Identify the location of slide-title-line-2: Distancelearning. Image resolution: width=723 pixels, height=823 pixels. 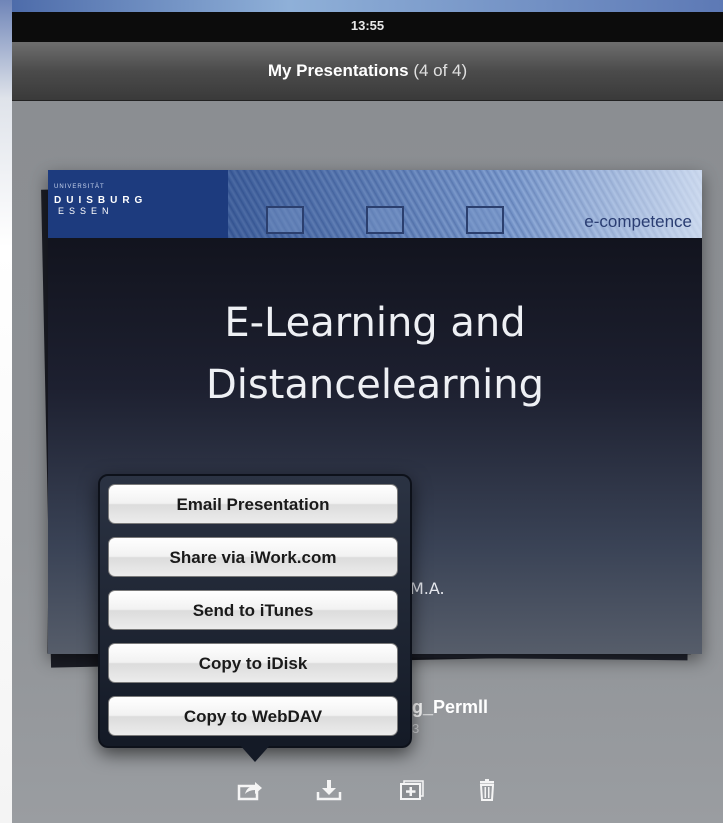
(375, 385).